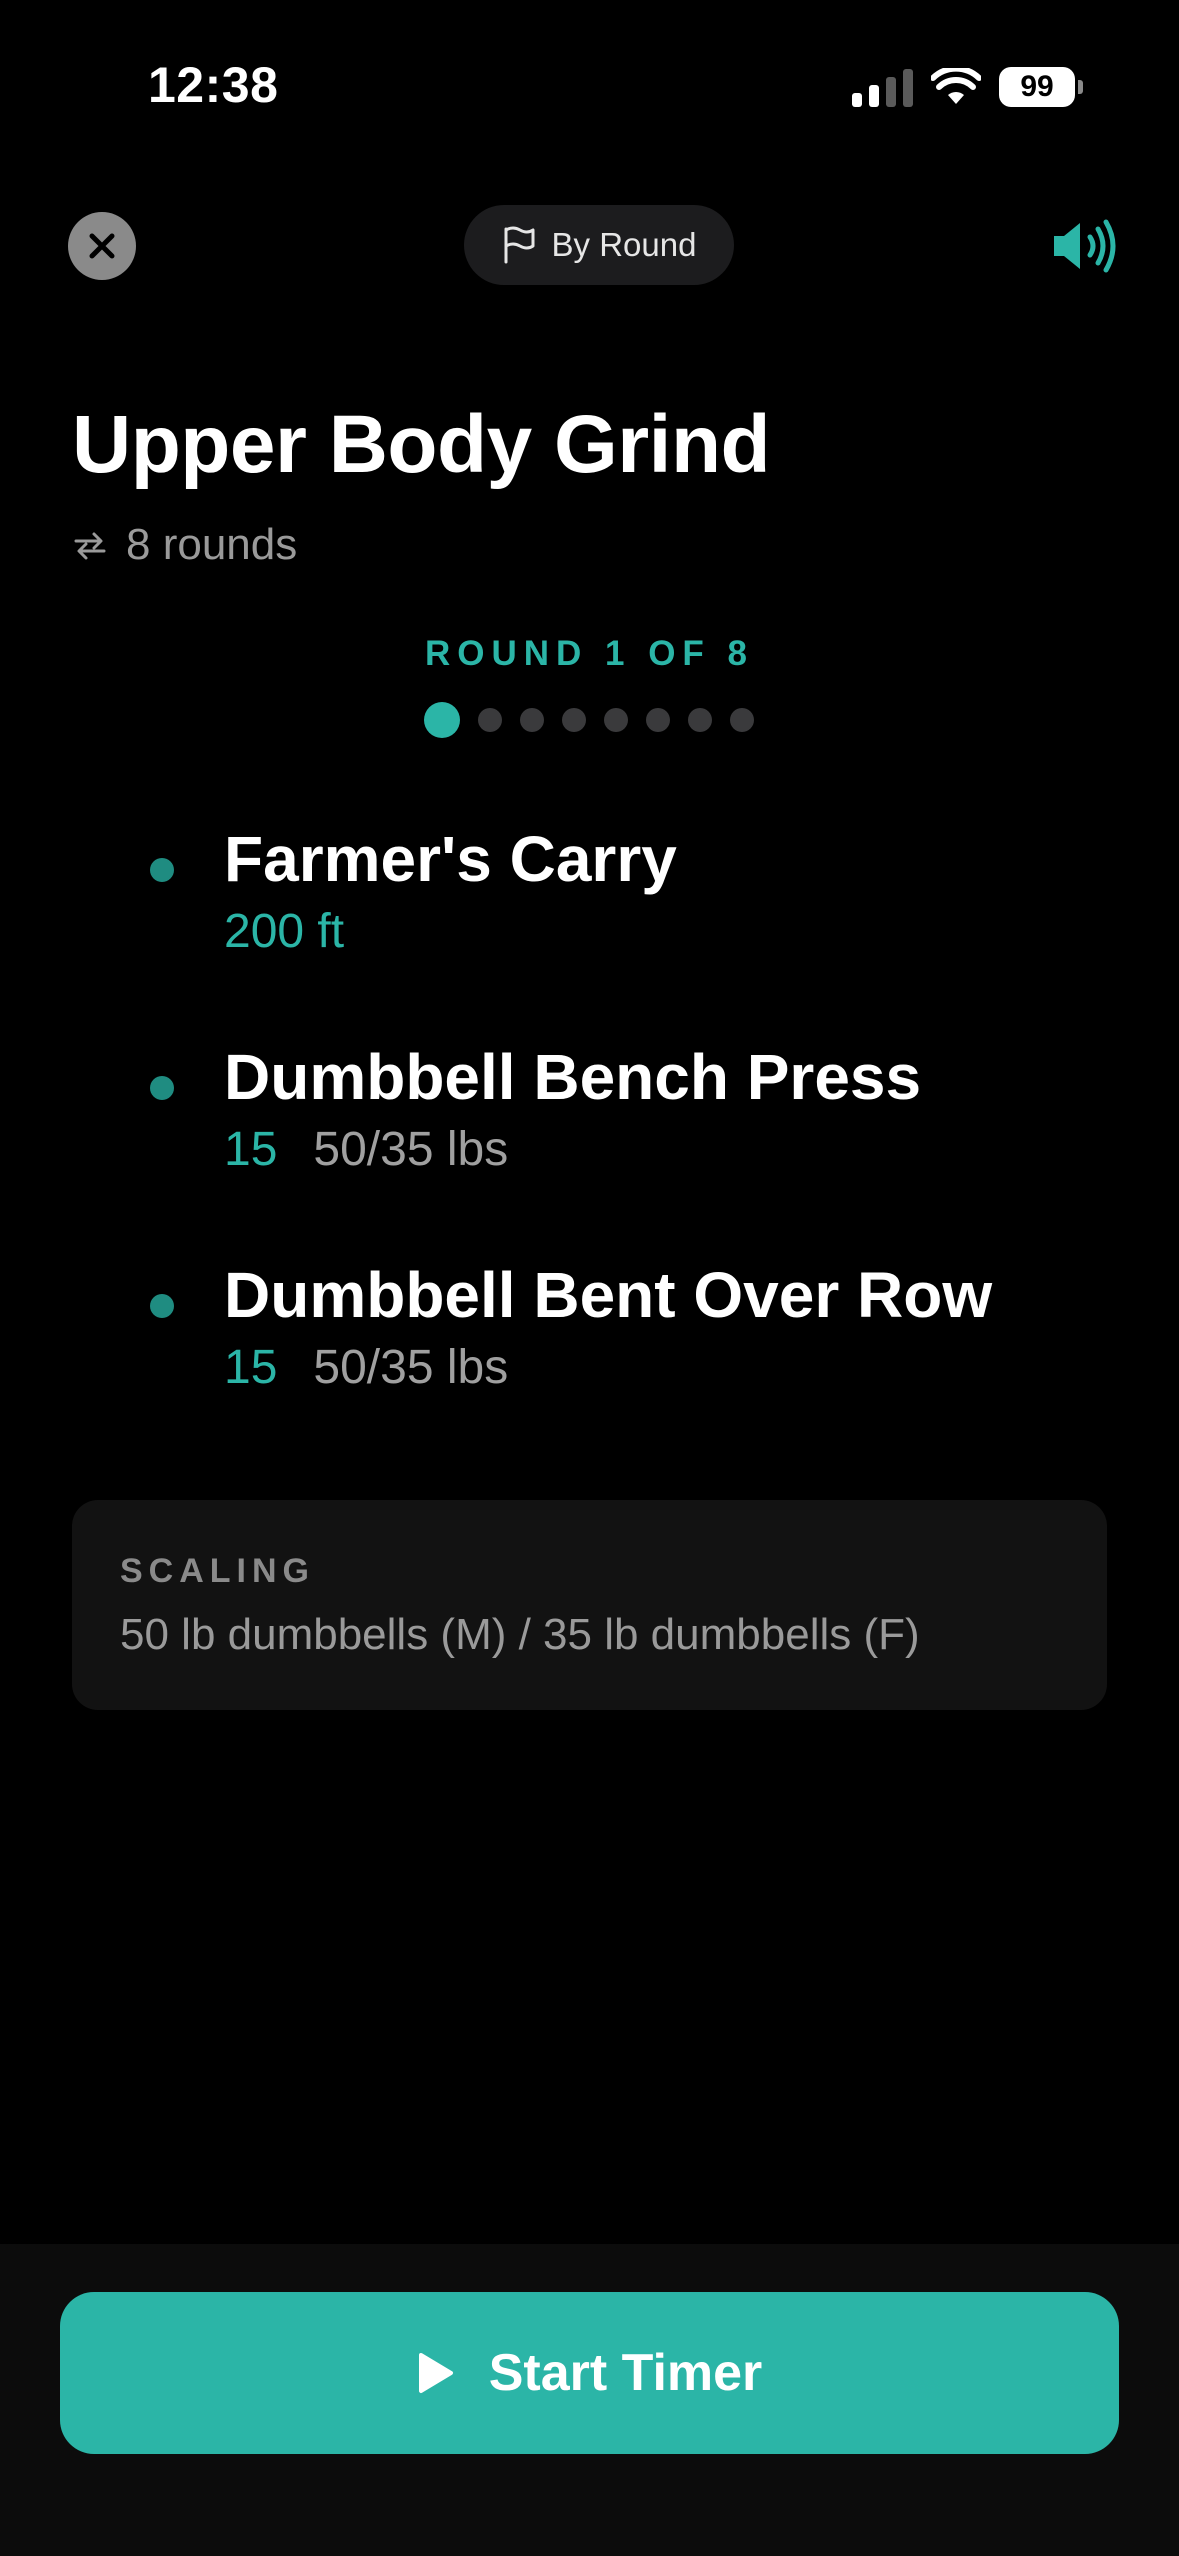 This screenshot has width=1179, height=2556. I want to click on exercise-item: Farmer's Carry 200 ft, so click(630, 897).